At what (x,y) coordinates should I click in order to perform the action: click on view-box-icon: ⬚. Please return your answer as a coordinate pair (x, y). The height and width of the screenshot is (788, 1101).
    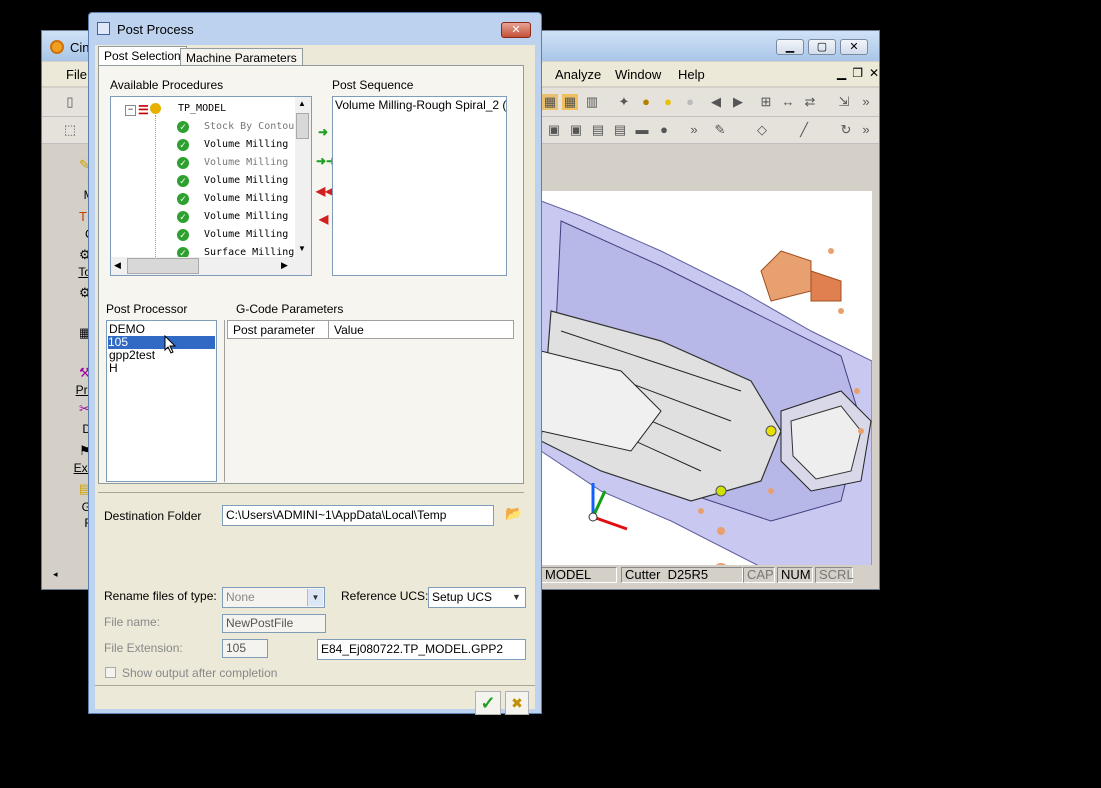
    Looking at the image, I should click on (70, 130).